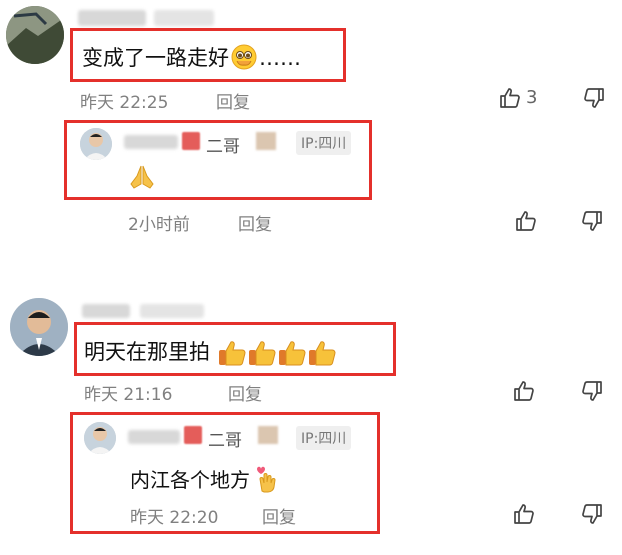 This screenshot has width=622, height=555. I want to click on like-count: 3, so click(532, 97).